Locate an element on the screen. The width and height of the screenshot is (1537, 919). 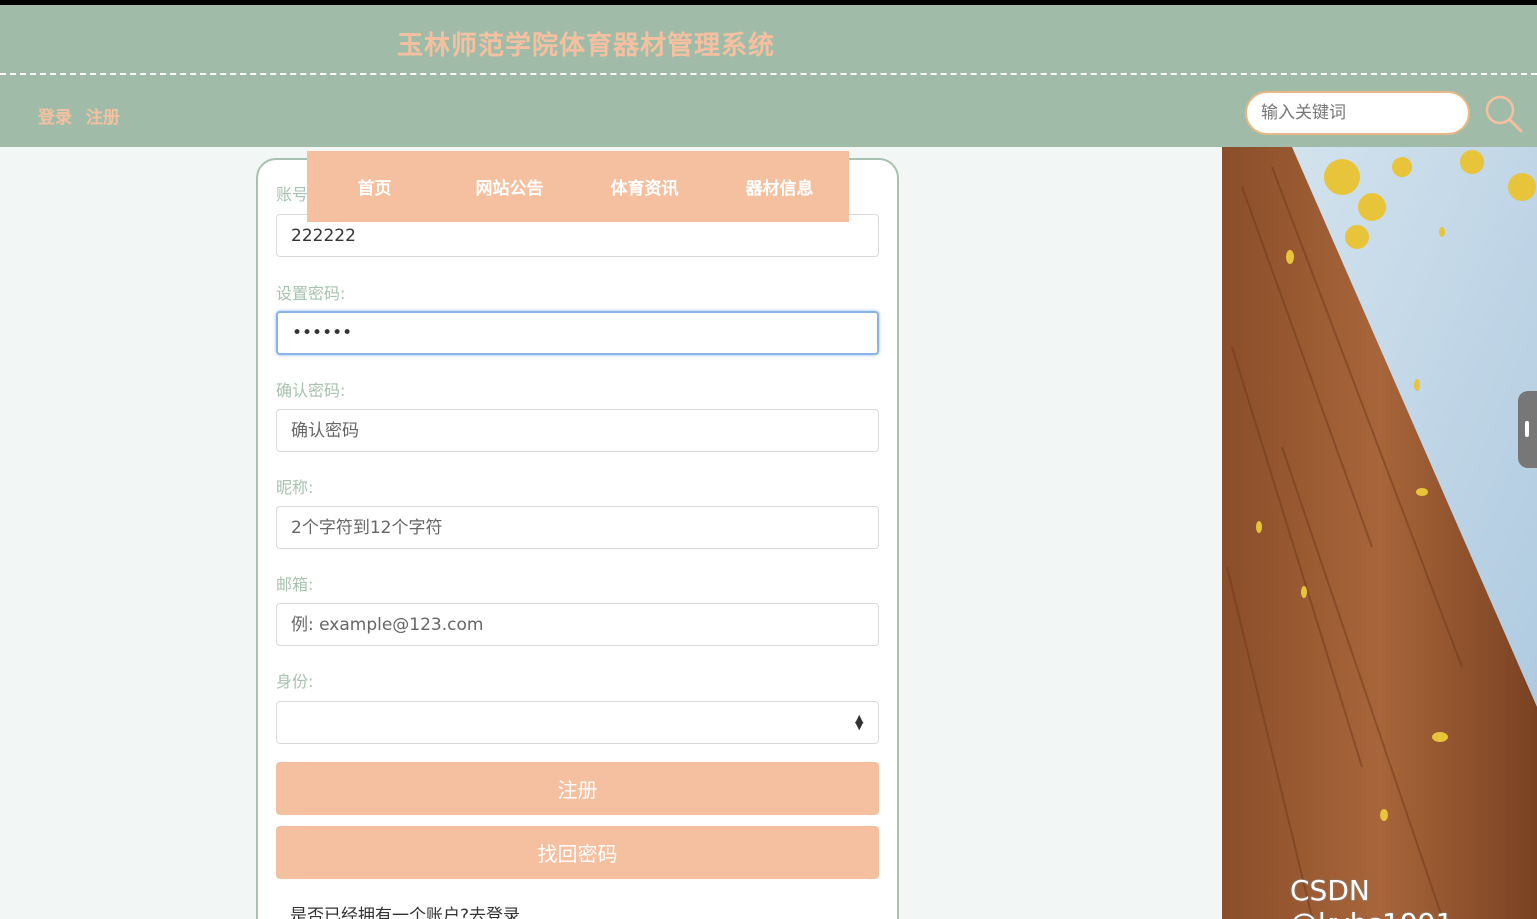
identity-select is located at coordinates (577, 722).